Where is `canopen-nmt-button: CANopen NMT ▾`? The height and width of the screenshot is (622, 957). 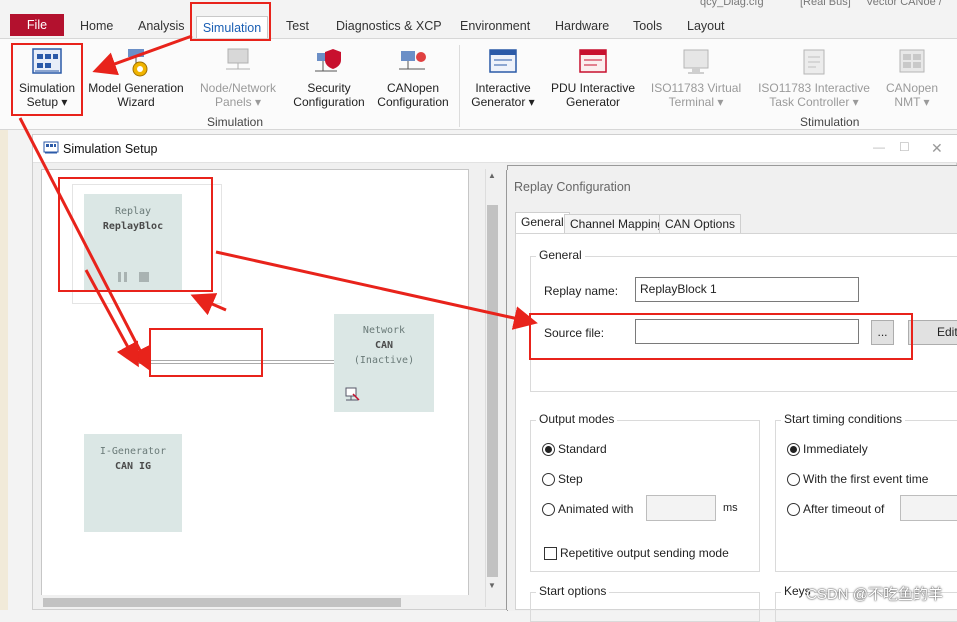
canopen-nmt-button: CANopen NMT ▾ is located at coordinates (912, 78).